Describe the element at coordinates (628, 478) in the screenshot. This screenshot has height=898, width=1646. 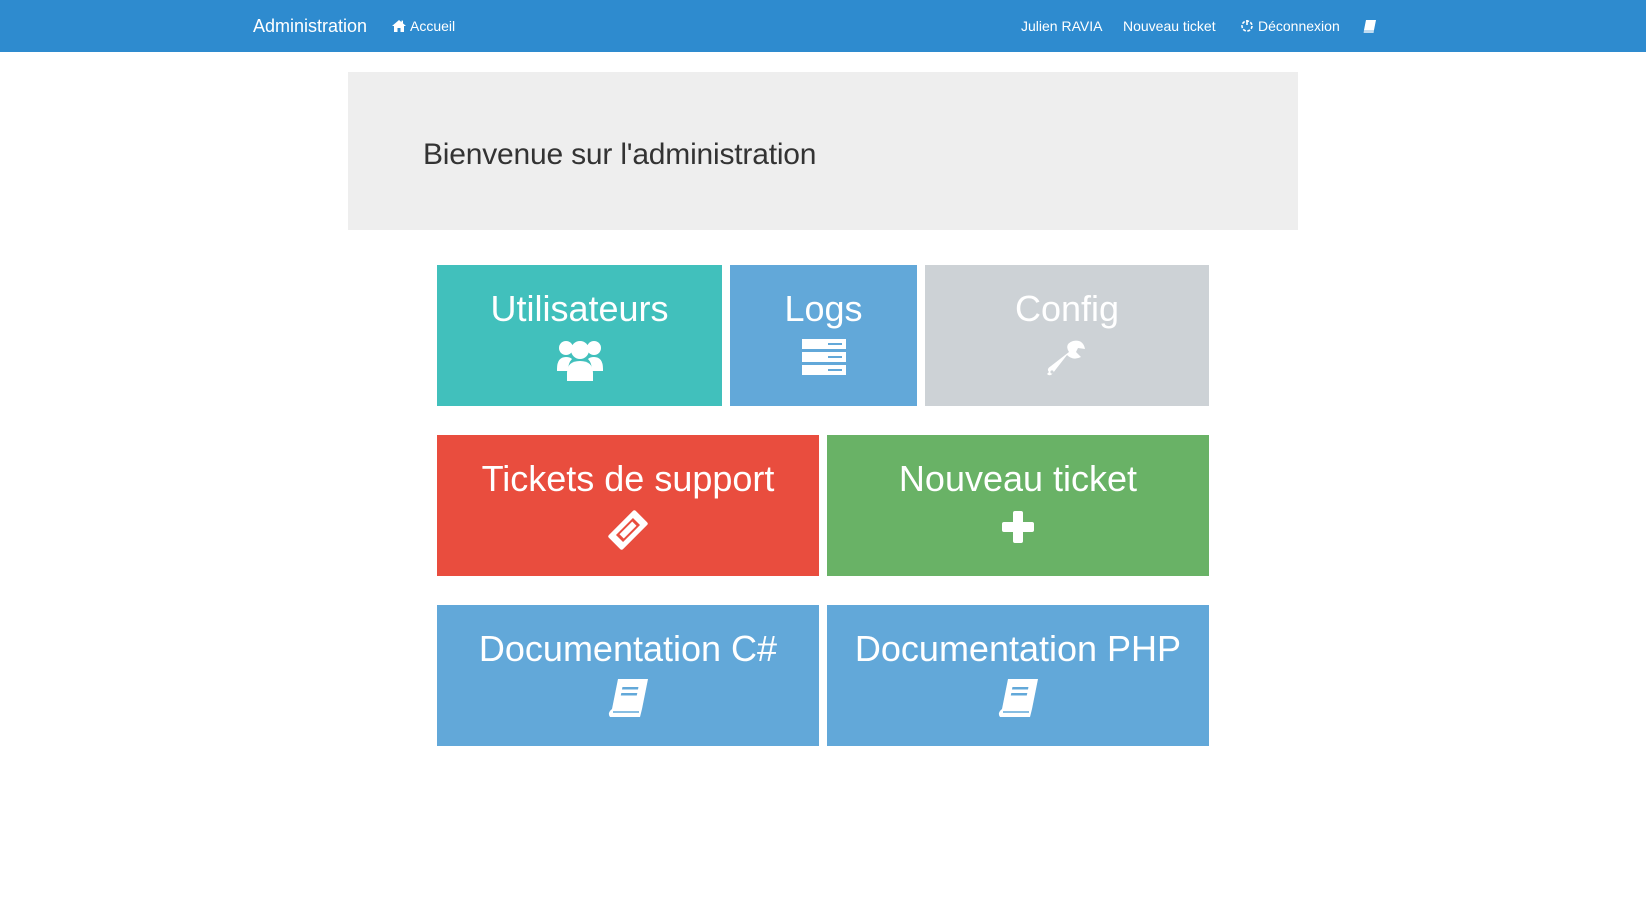
I see `tile-label: Tickets de support` at that location.